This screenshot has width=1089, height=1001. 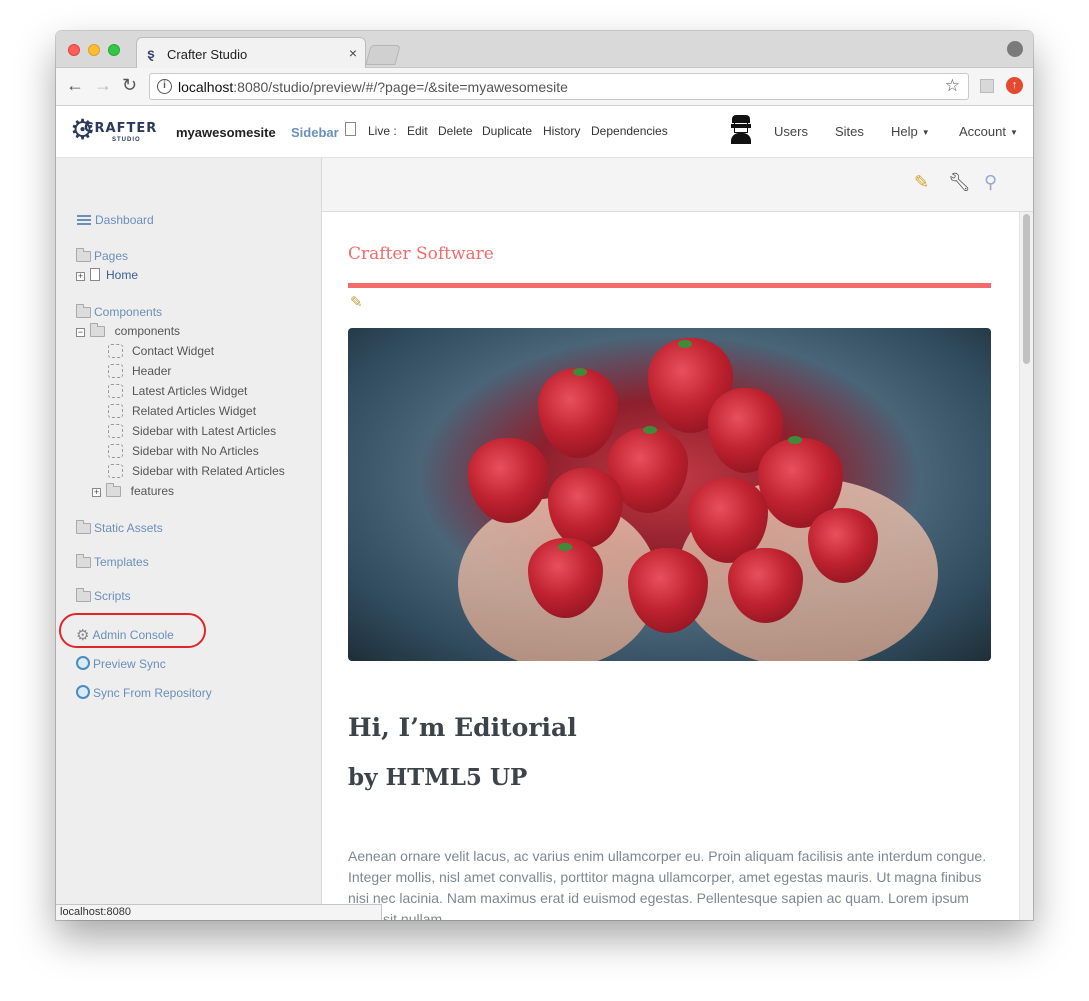 I want to click on sidebar-item-admin-console: ⚙ Admin Console, so click(x=125, y=635).